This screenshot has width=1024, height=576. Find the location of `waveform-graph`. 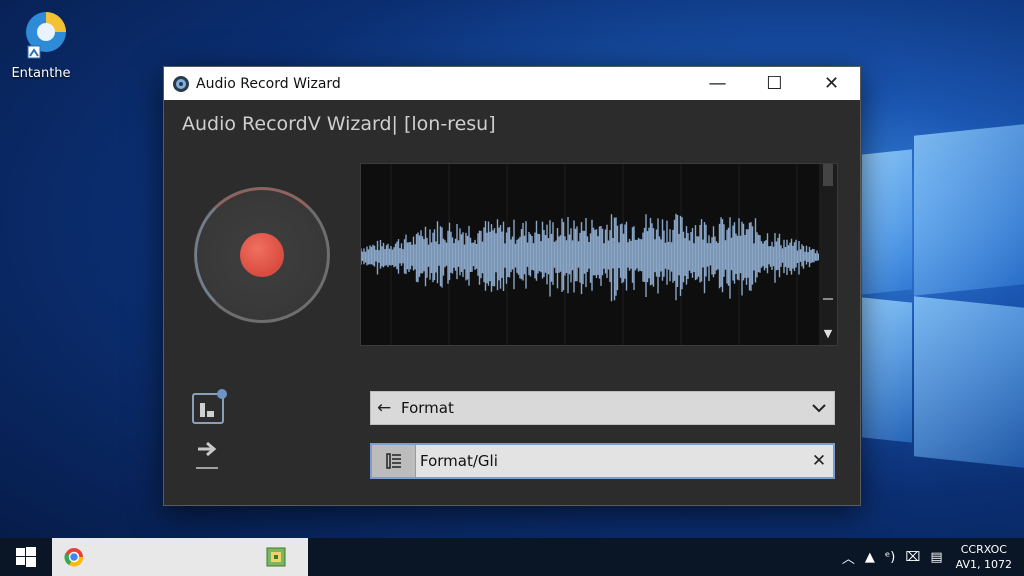

waveform-graph is located at coordinates (591, 254).